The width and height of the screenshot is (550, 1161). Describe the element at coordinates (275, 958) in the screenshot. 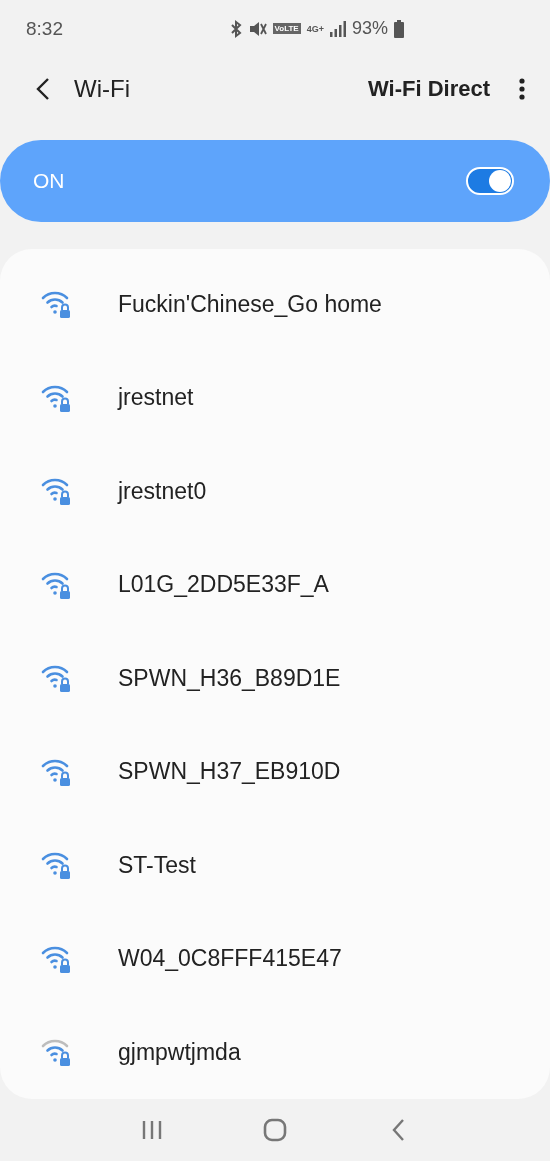

I see `network-item: W04_0C8FFF415E47` at that location.